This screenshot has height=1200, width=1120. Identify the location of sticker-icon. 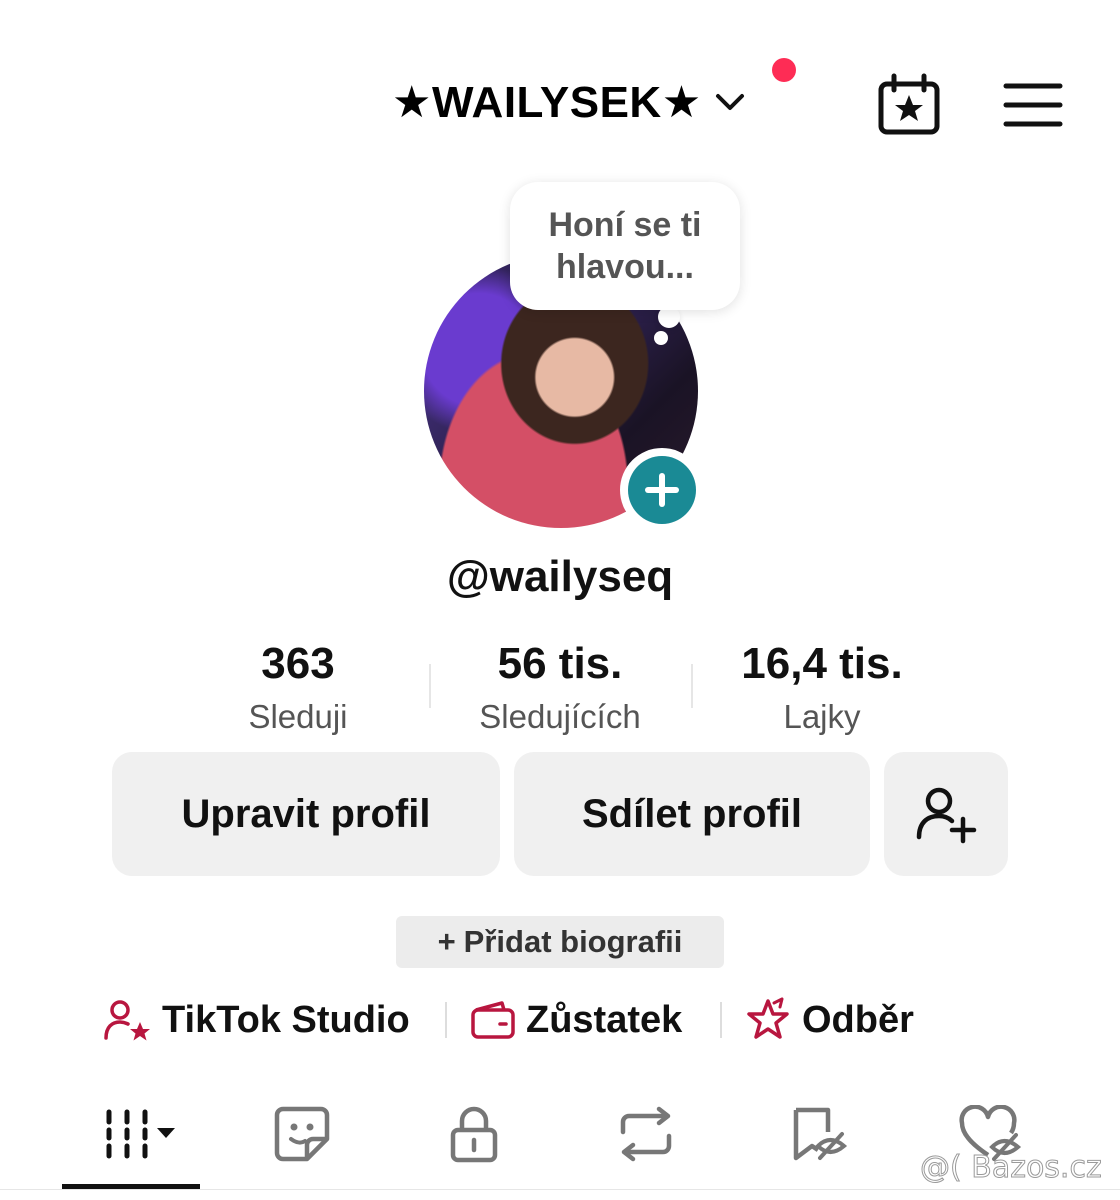
(302, 1134).